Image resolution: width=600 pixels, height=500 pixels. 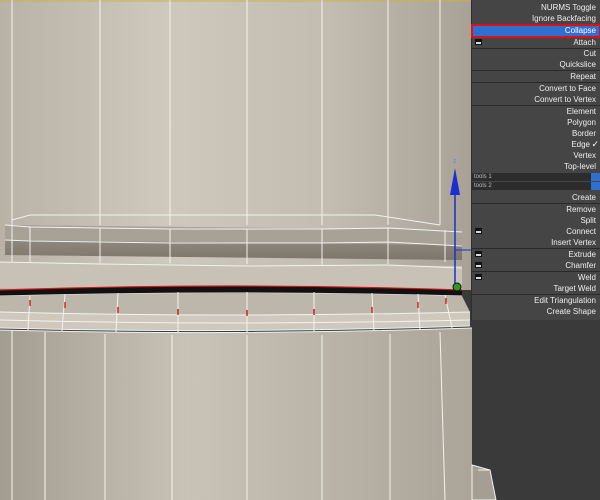 What do you see at coordinates (536, 144) in the screenshot?
I see `menu-item-edge: Edge ✓` at bounding box center [536, 144].